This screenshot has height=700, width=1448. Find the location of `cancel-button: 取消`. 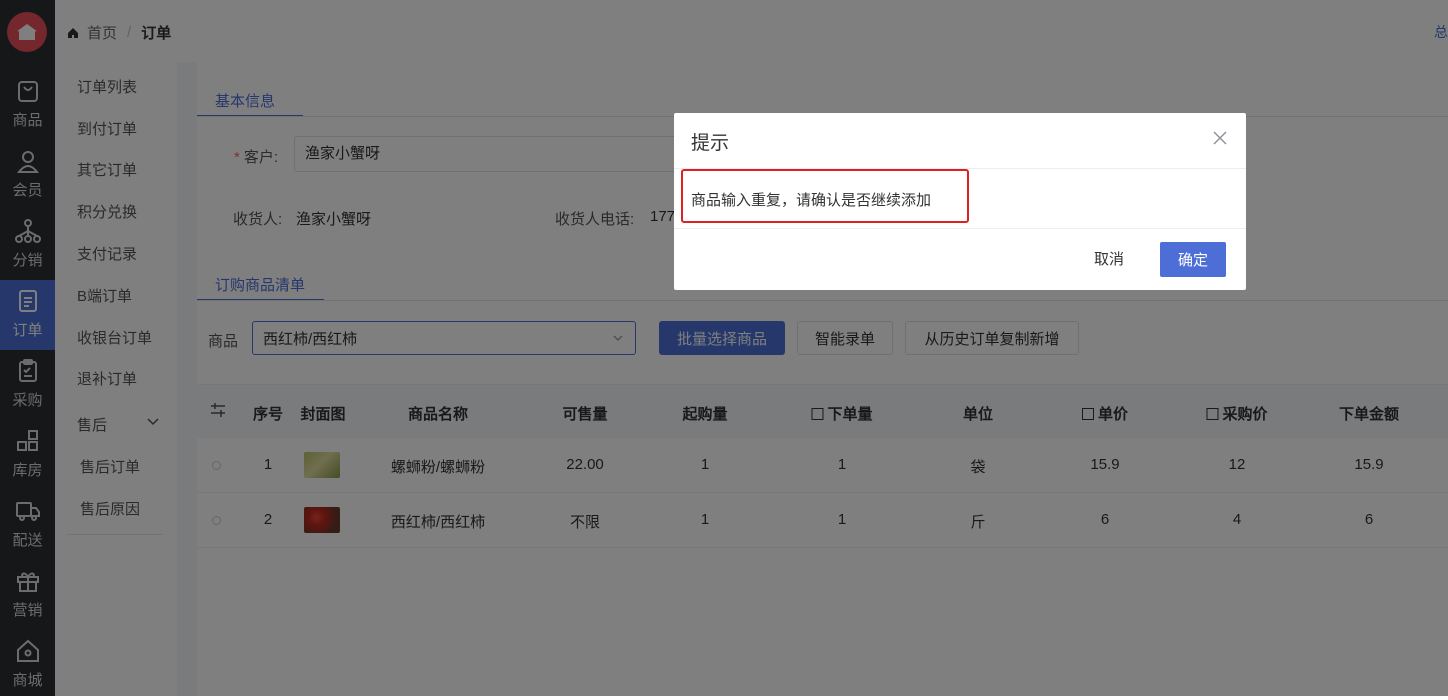

cancel-button: 取消 is located at coordinates (1109, 258).